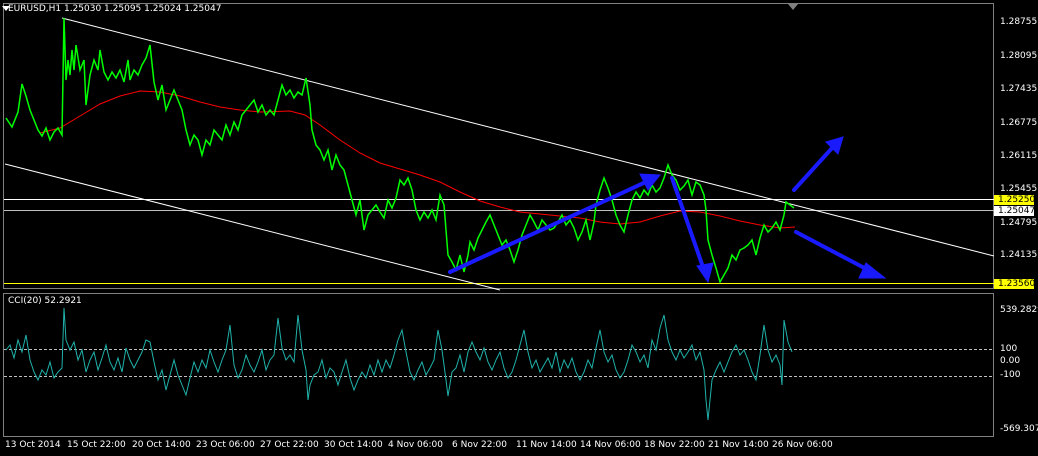 This screenshot has width=1038, height=456. I want to click on cci-max-label: 539.2829, so click(1019, 310).